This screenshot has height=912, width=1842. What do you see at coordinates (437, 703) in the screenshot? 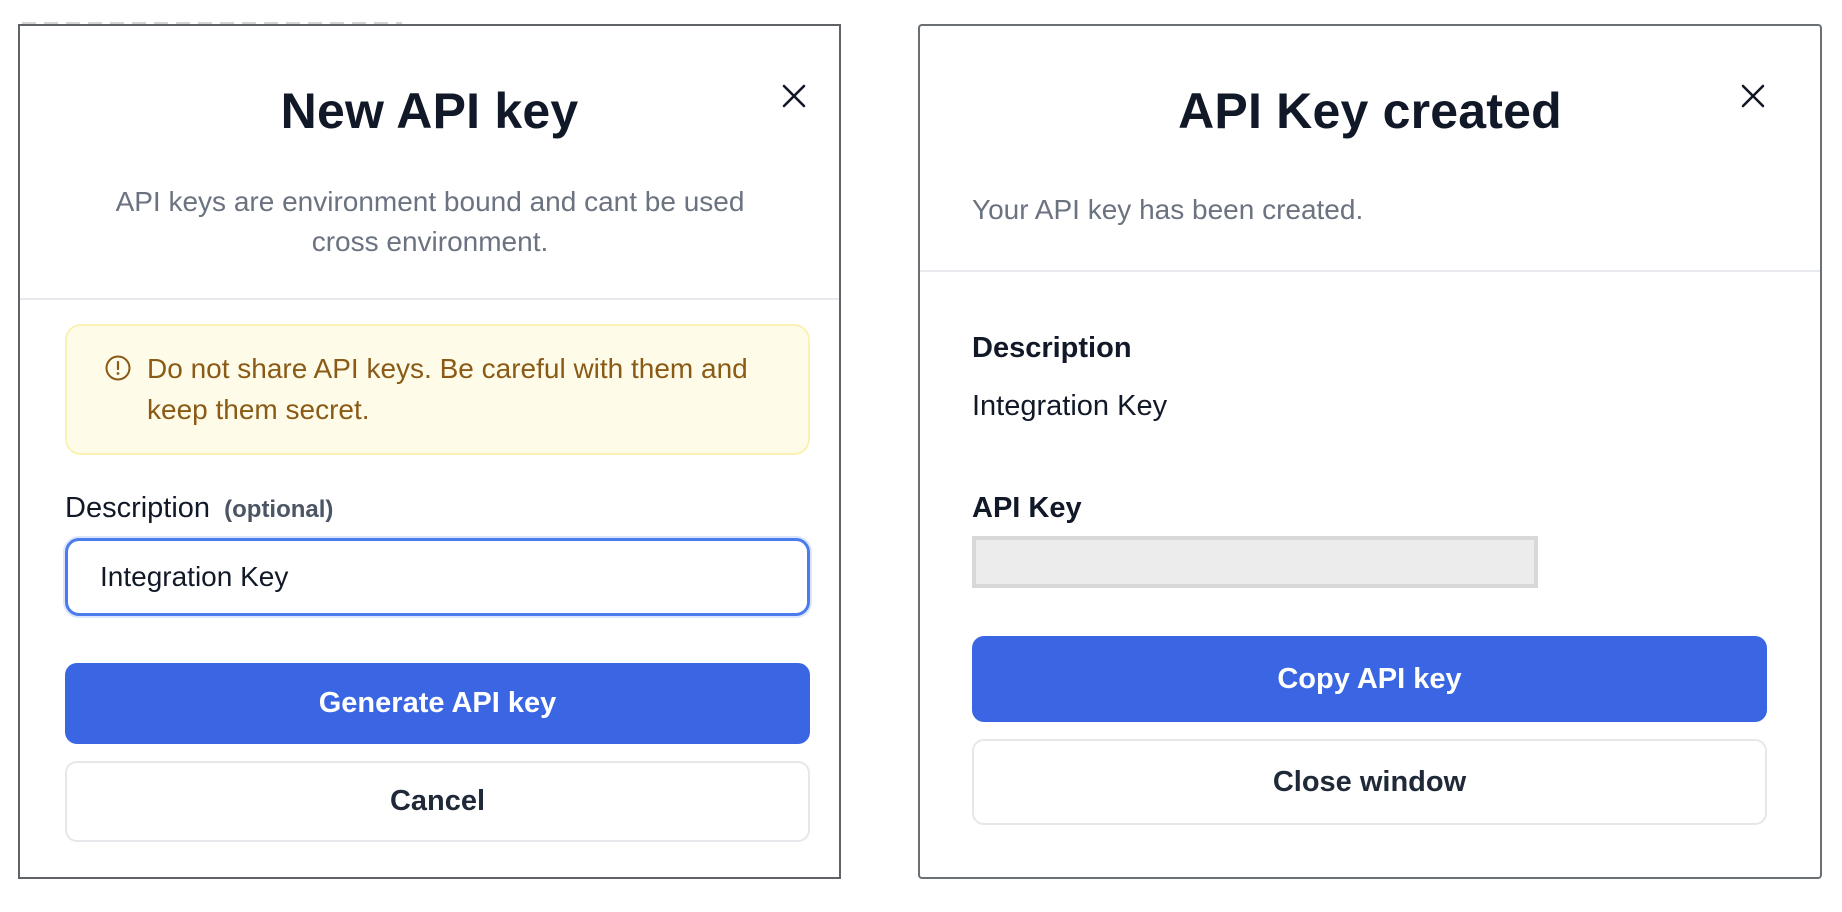
I see `generate-api-key-button: Generate API key` at bounding box center [437, 703].